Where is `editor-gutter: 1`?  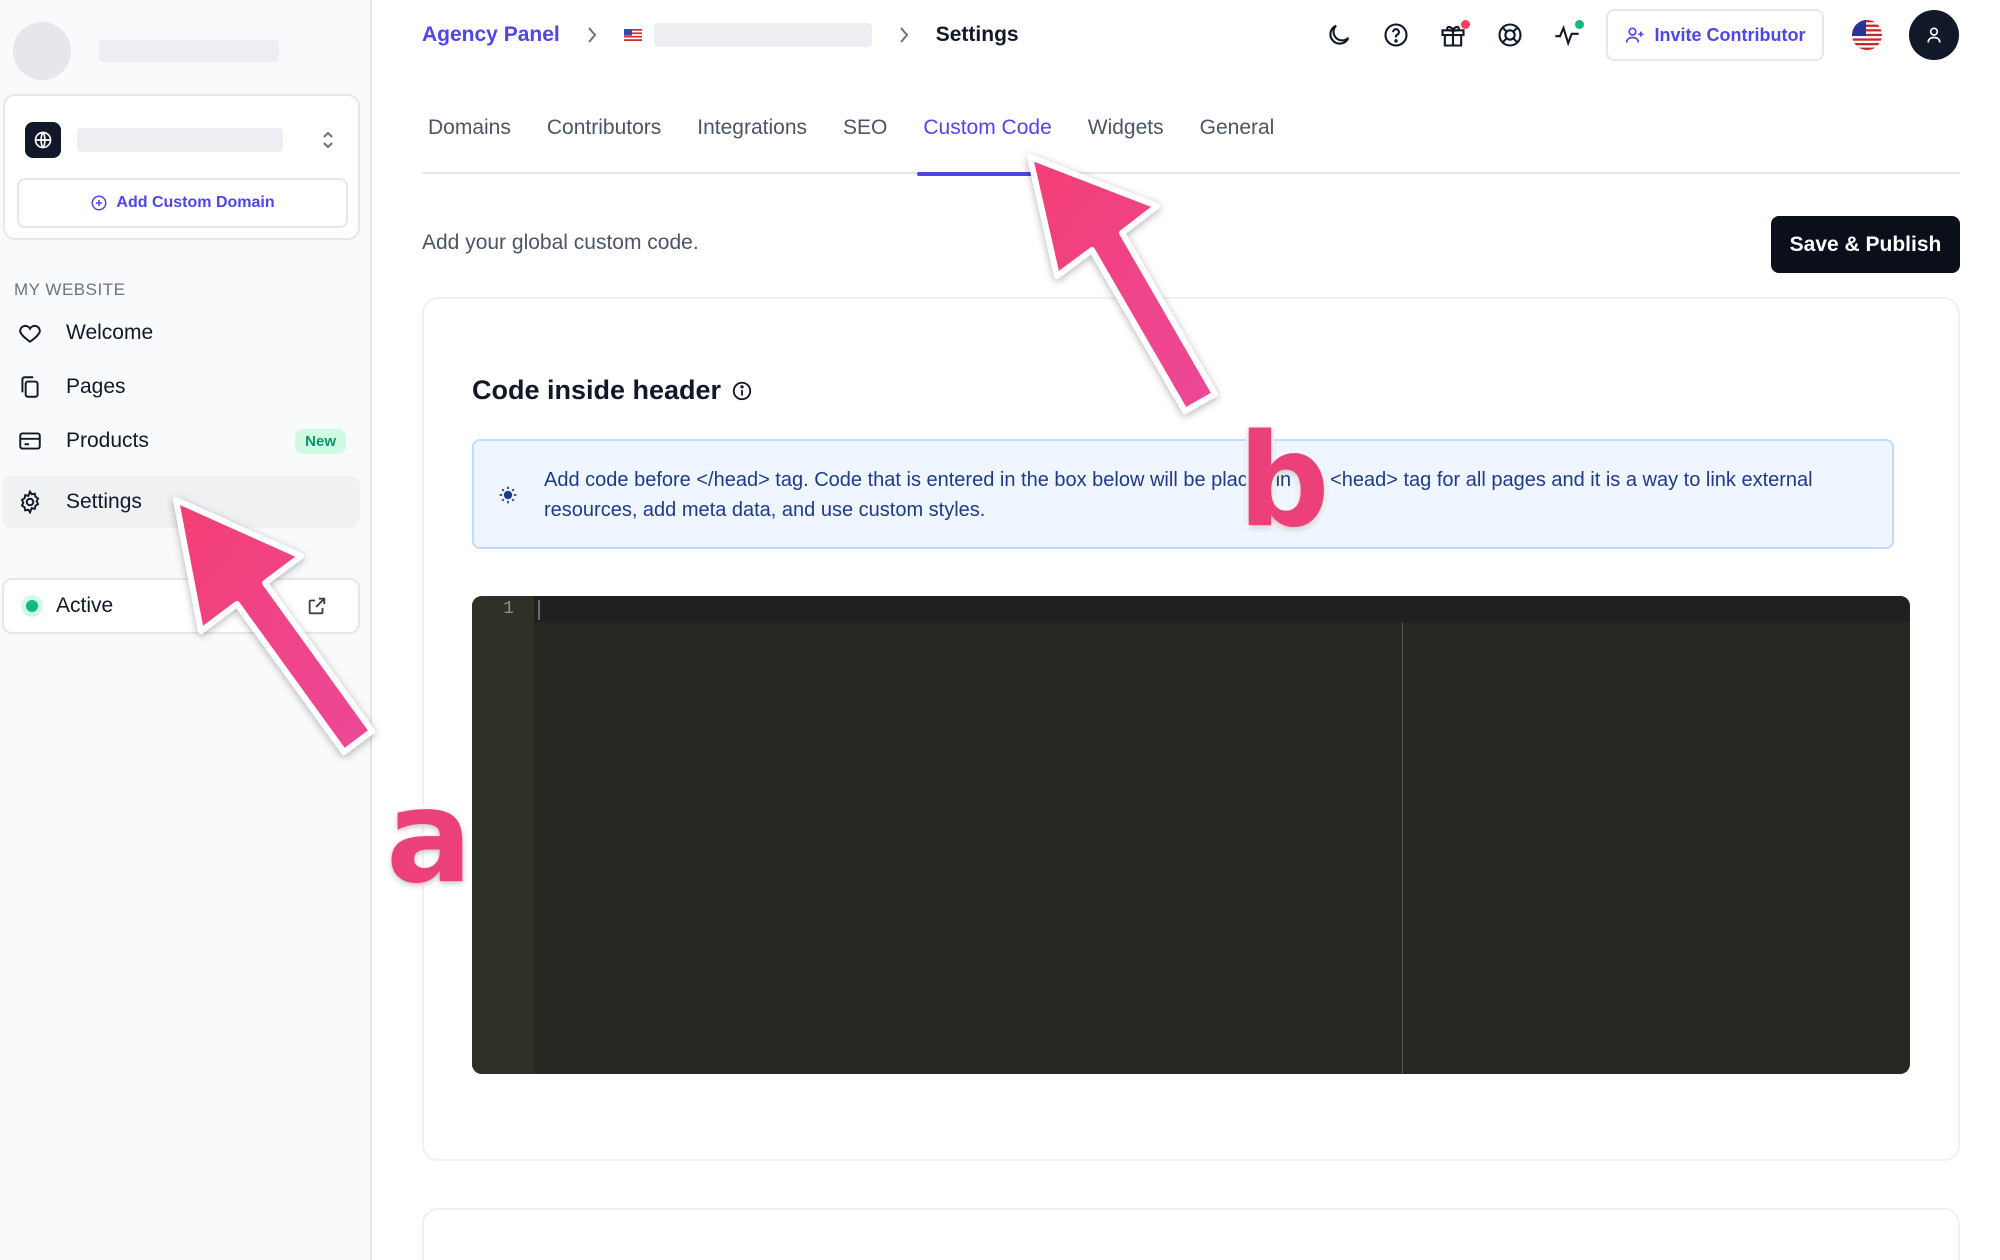 editor-gutter: 1 is located at coordinates (503, 835).